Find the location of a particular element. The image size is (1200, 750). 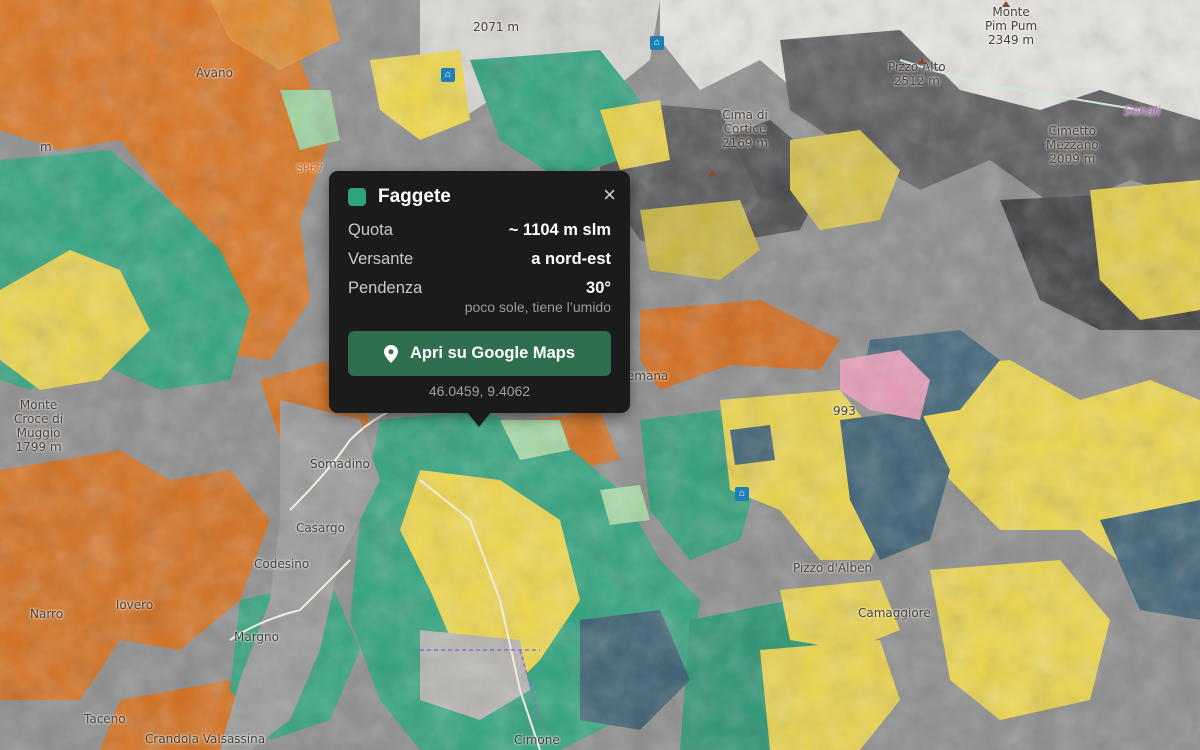

row-value: ~ 1104 m slm is located at coordinates (559, 230).